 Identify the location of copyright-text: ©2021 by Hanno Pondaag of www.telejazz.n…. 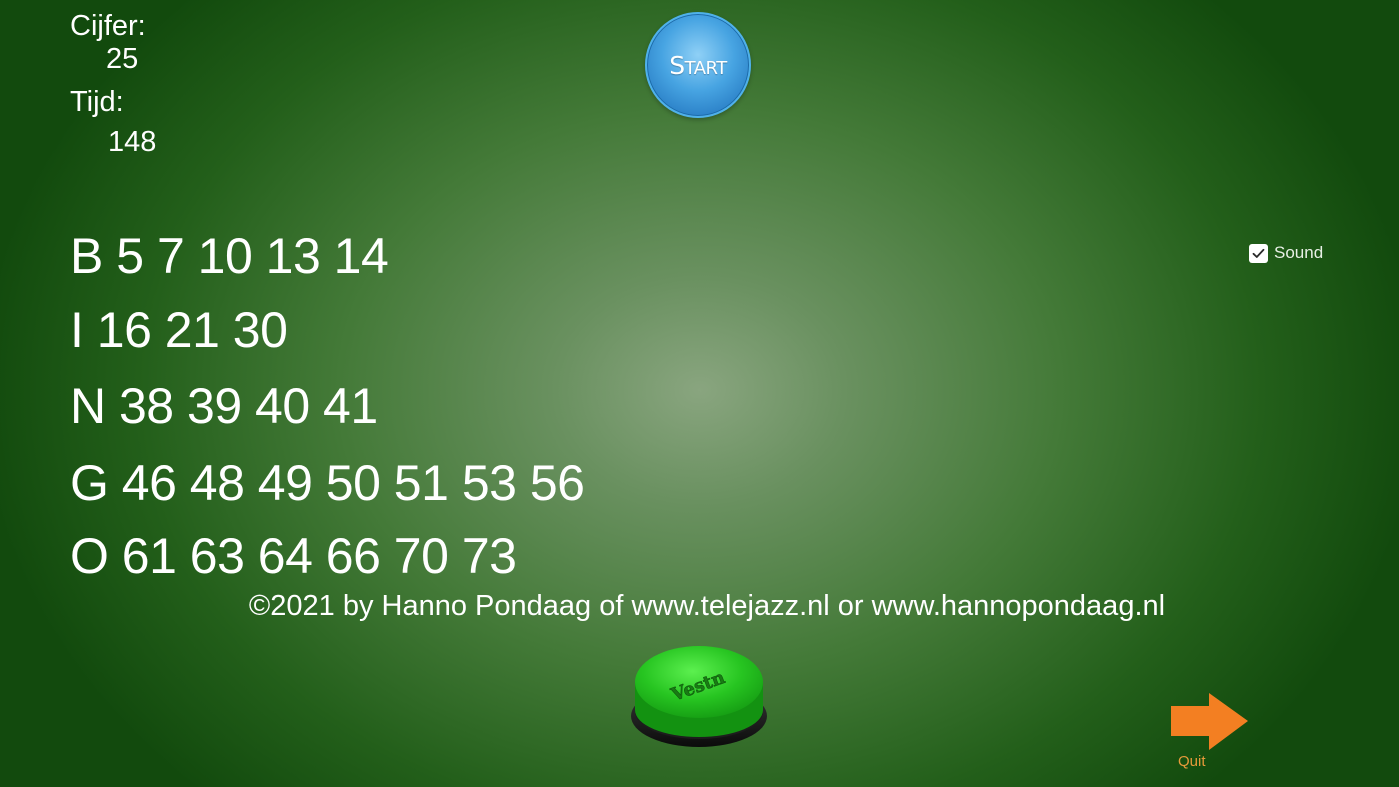
(707, 606).